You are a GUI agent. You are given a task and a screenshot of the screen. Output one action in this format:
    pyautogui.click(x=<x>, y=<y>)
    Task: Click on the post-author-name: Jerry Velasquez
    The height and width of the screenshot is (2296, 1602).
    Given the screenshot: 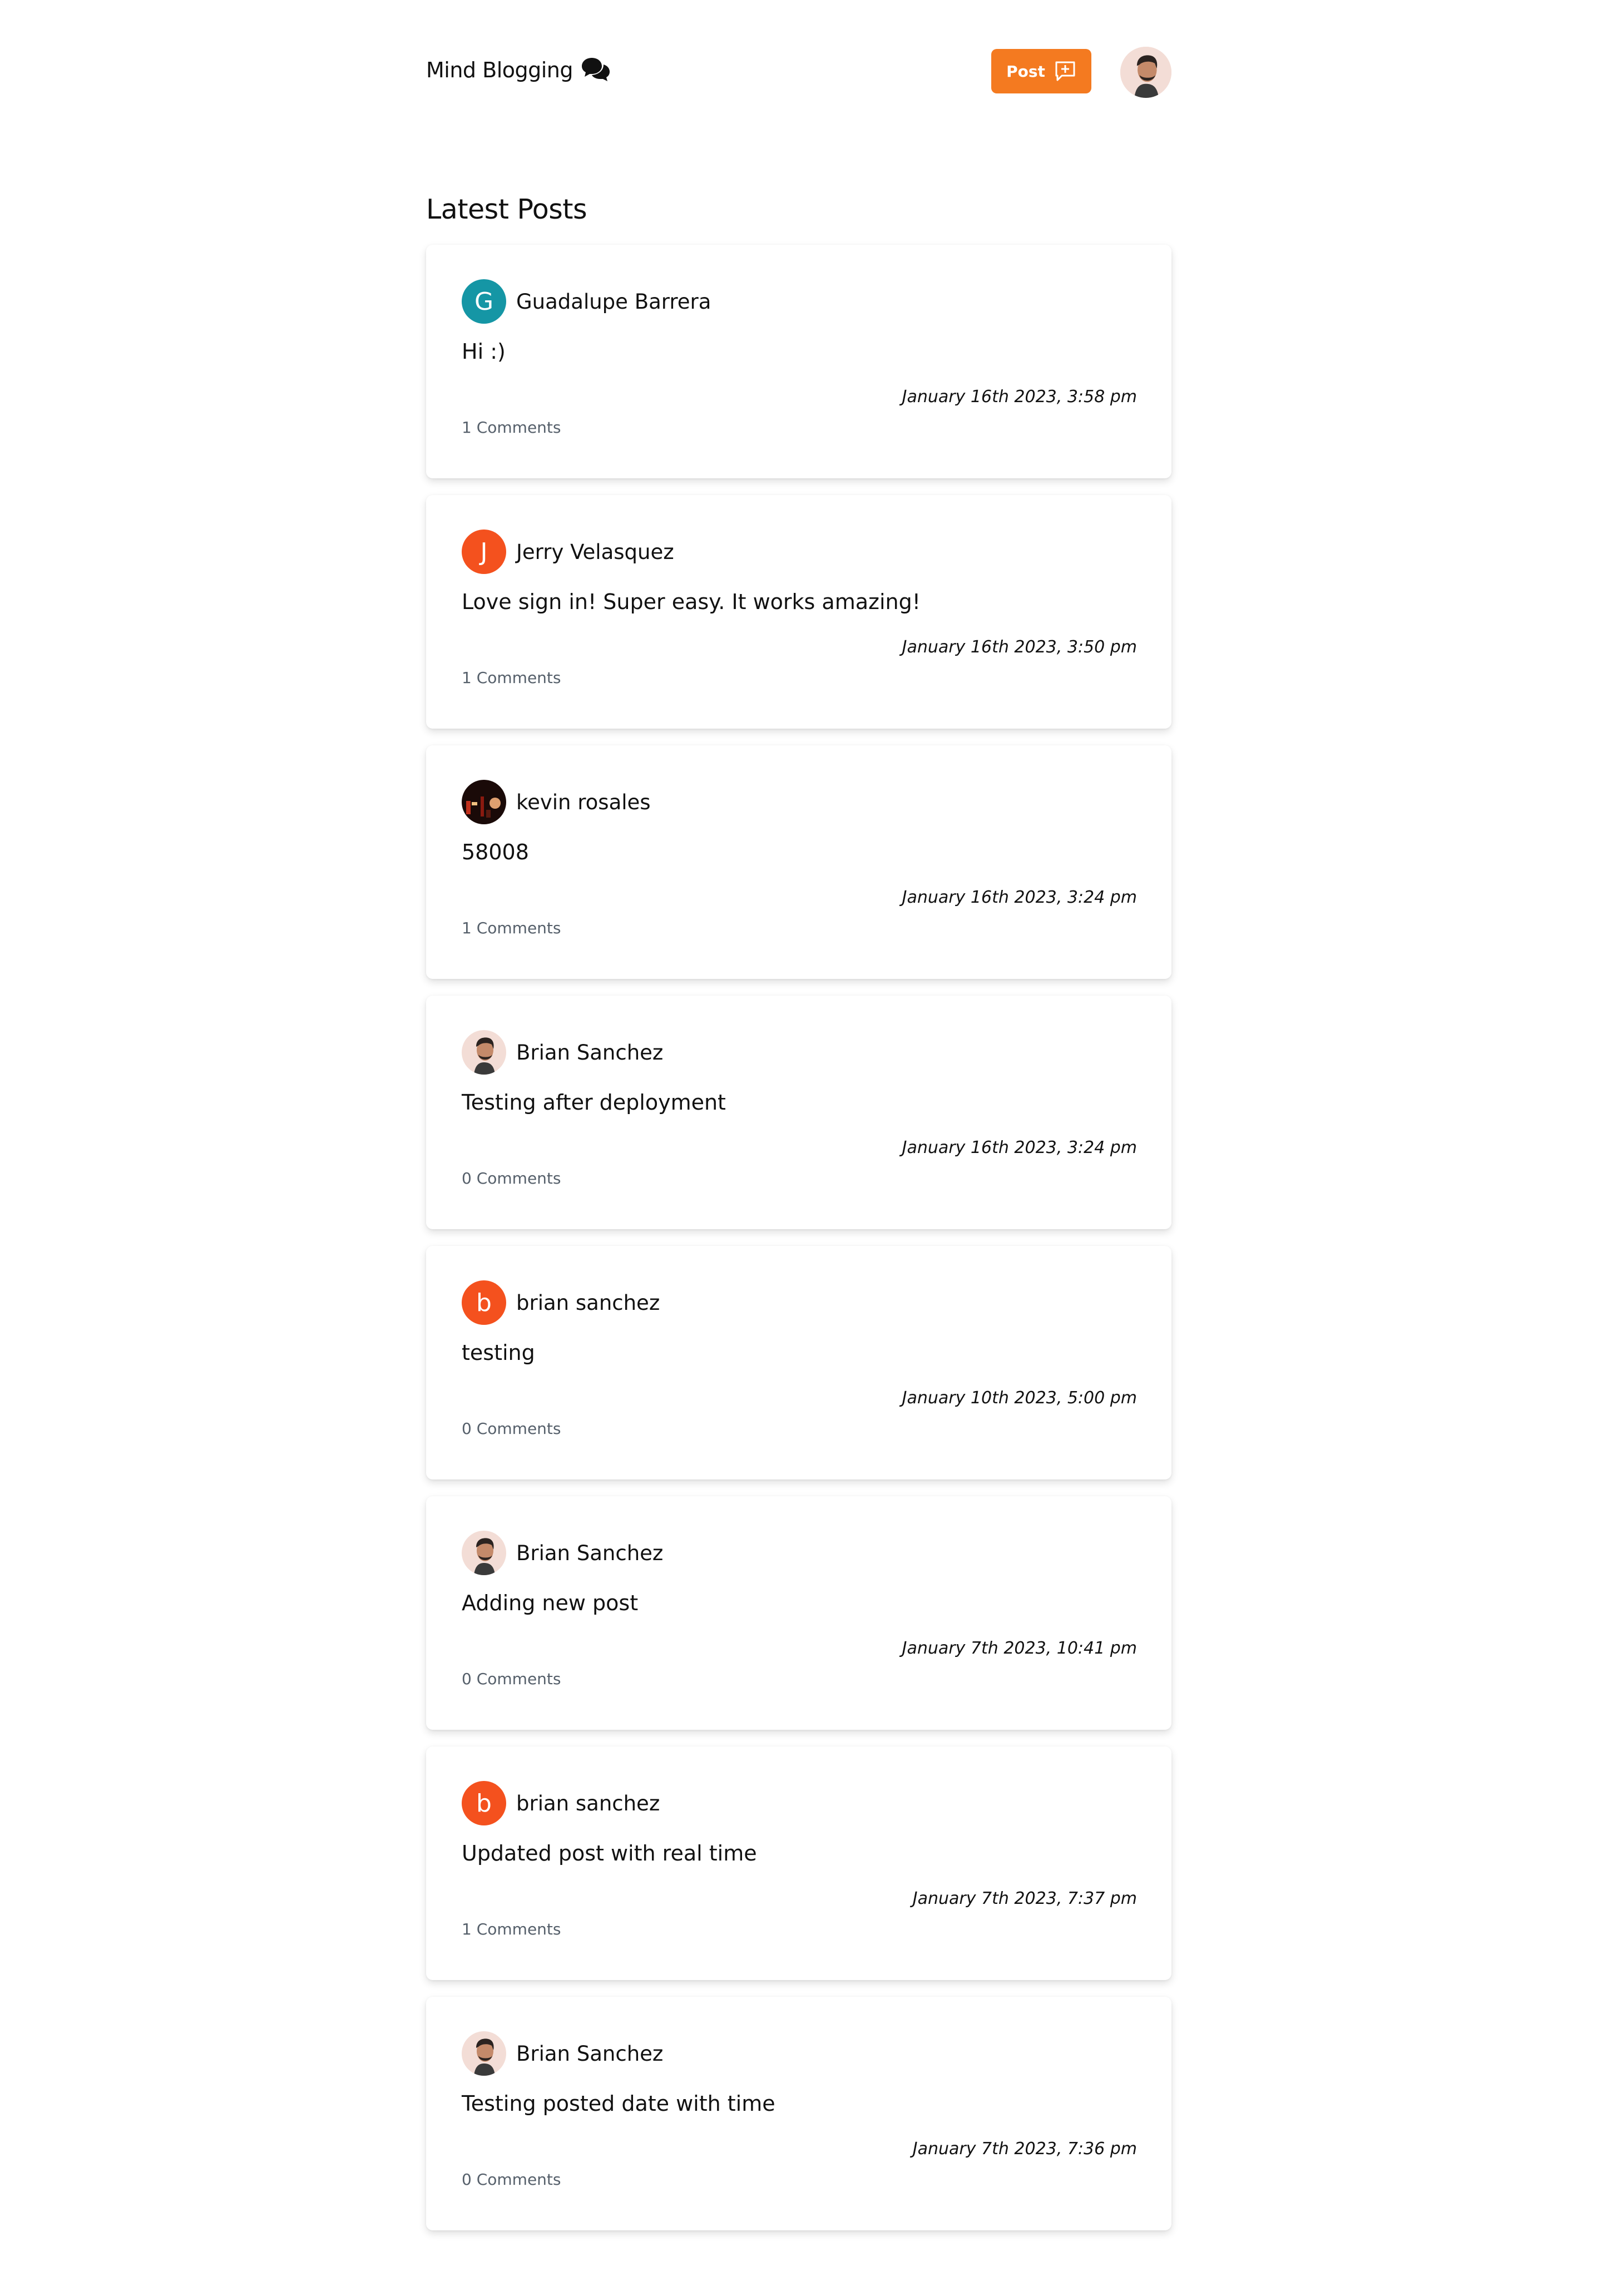 What is the action you would take?
    pyautogui.click(x=595, y=552)
    